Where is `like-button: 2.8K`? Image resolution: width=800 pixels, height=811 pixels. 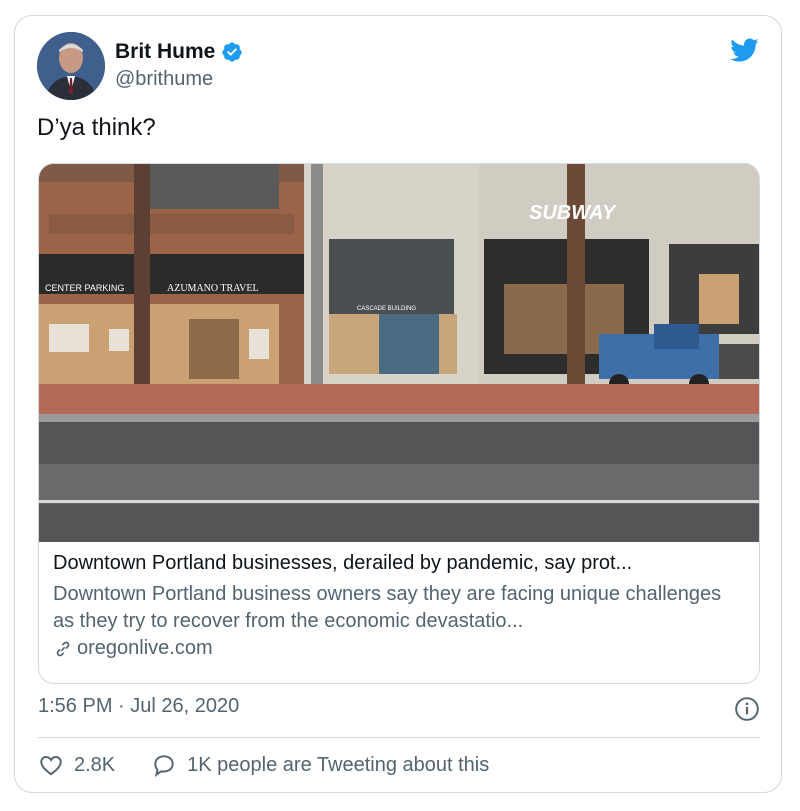
like-button: 2.8K is located at coordinates (76, 765).